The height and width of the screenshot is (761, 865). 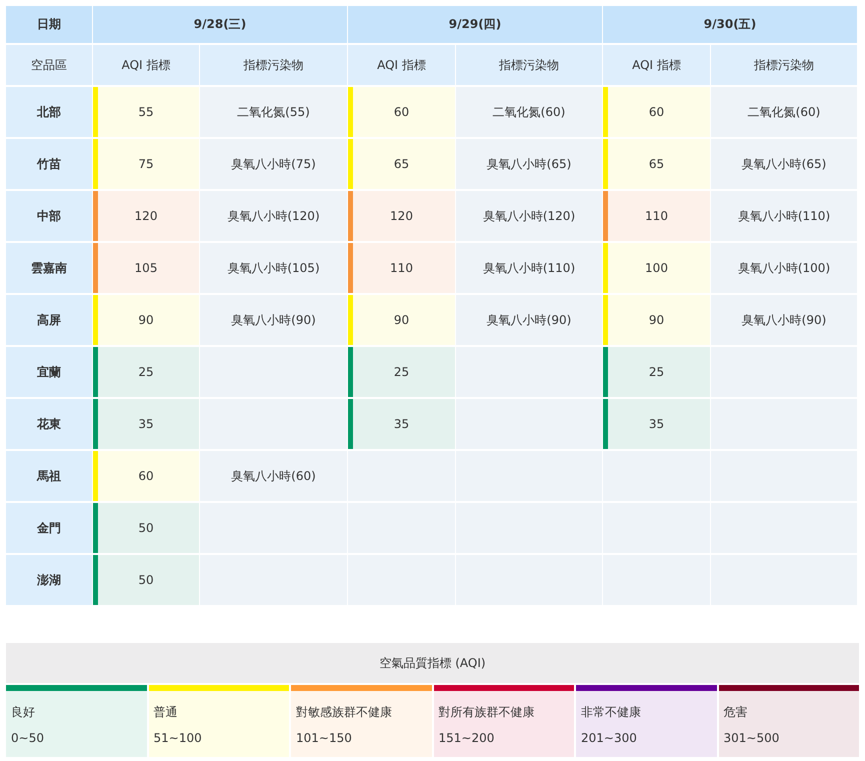 What do you see at coordinates (611, 712) in the screenshot?
I see `legend-label: 非常不健康` at bounding box center [611, 712].